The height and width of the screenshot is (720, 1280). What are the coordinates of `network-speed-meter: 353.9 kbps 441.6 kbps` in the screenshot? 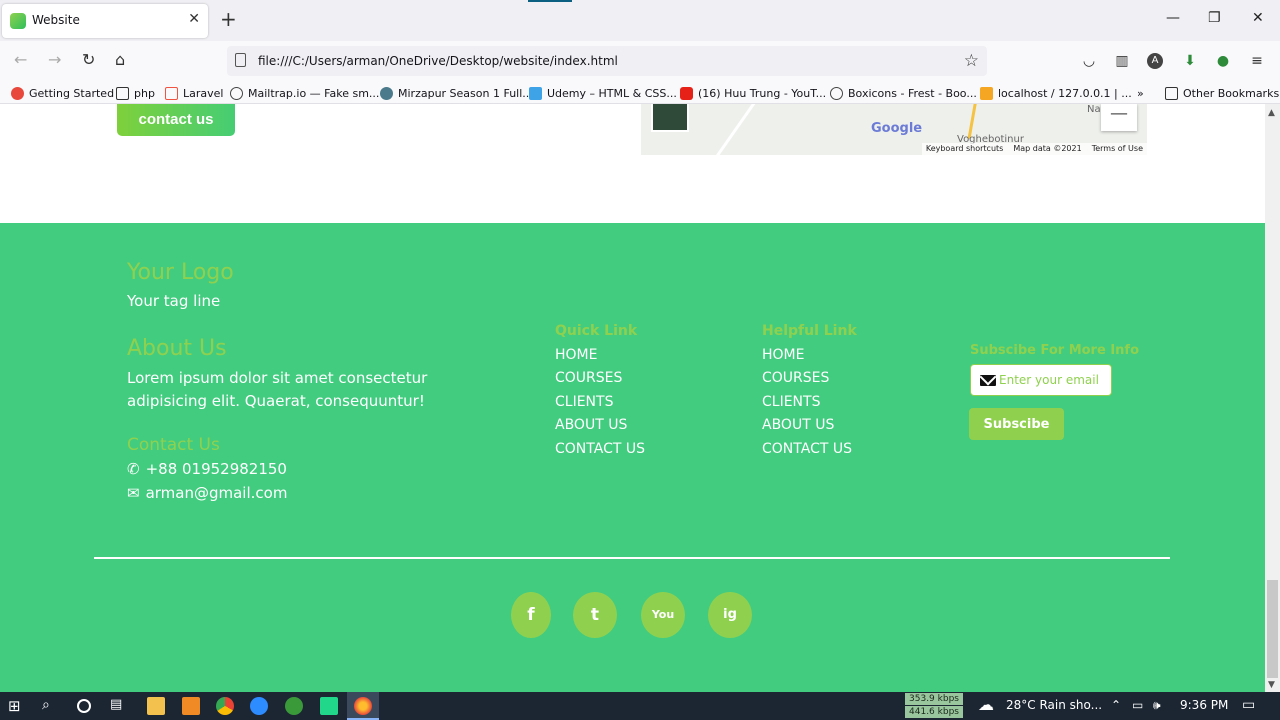 It's located at (934, 706).